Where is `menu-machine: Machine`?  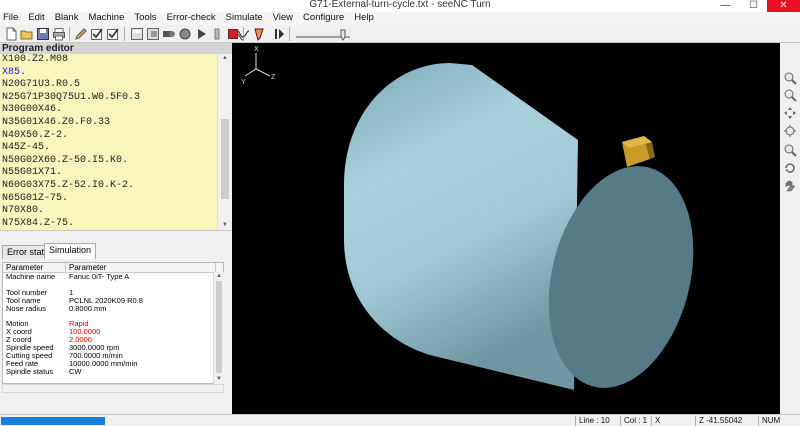 menu-machine: Machine is located at coordinates (106, 18).